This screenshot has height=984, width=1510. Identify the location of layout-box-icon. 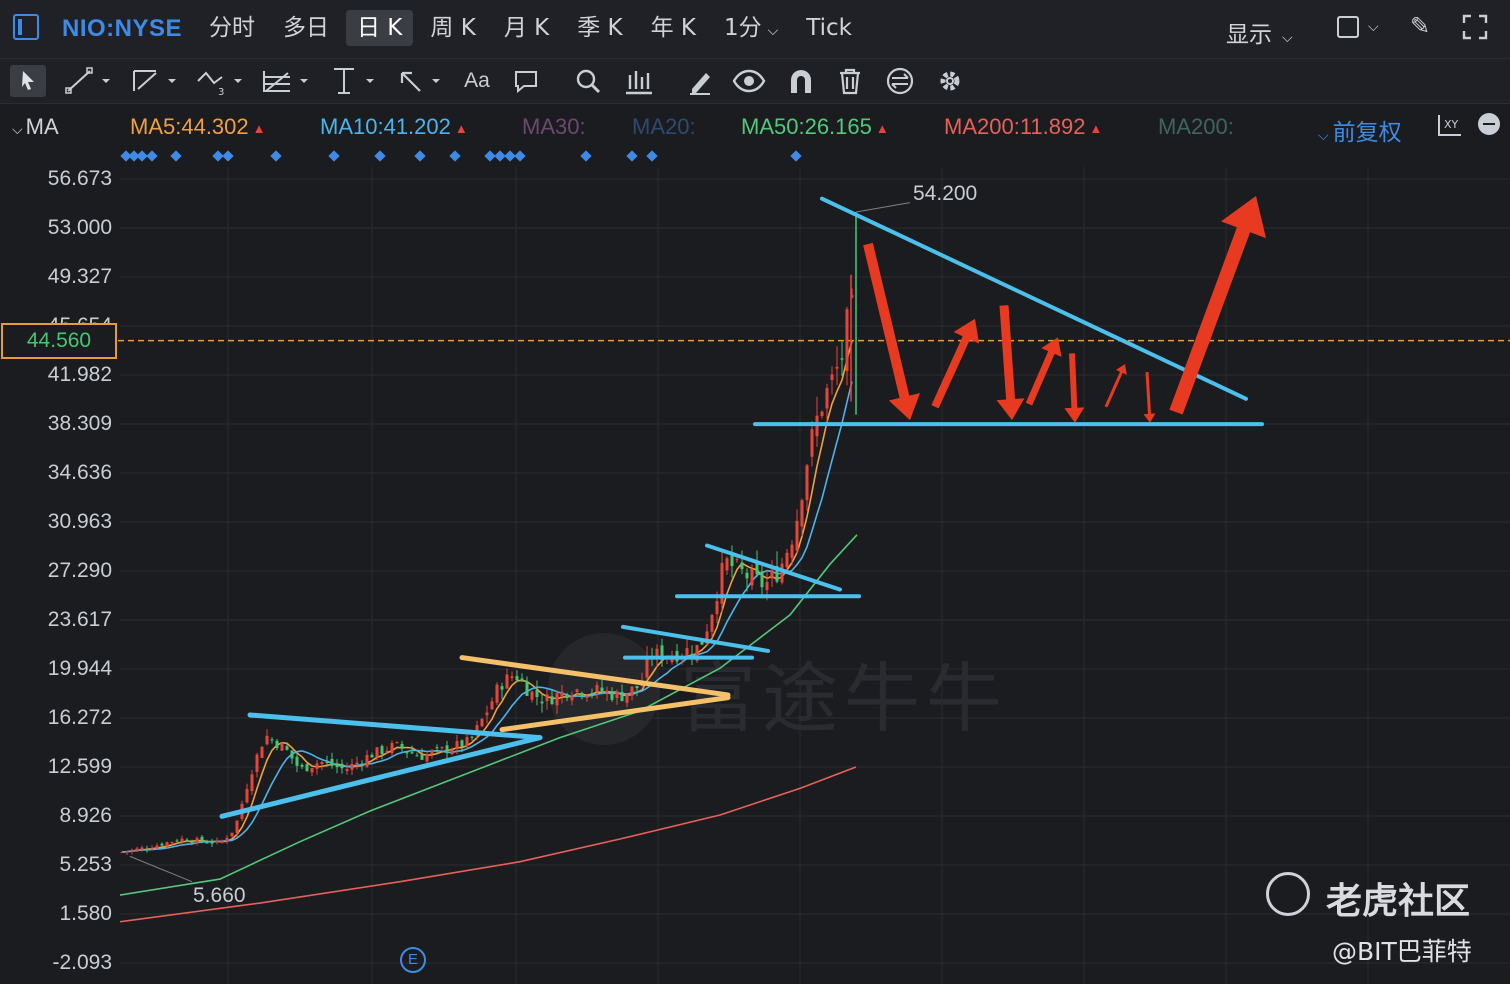
(1348, 27).